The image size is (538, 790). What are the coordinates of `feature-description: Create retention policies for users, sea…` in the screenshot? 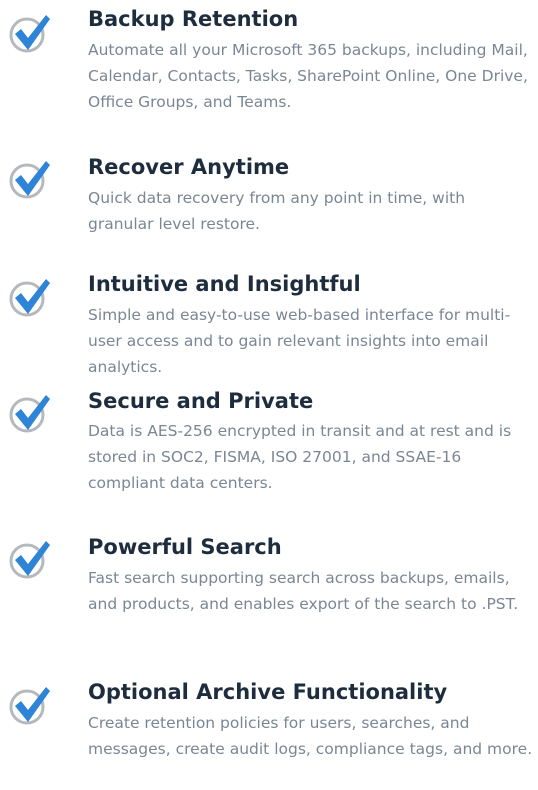 It's located at (310, 736).